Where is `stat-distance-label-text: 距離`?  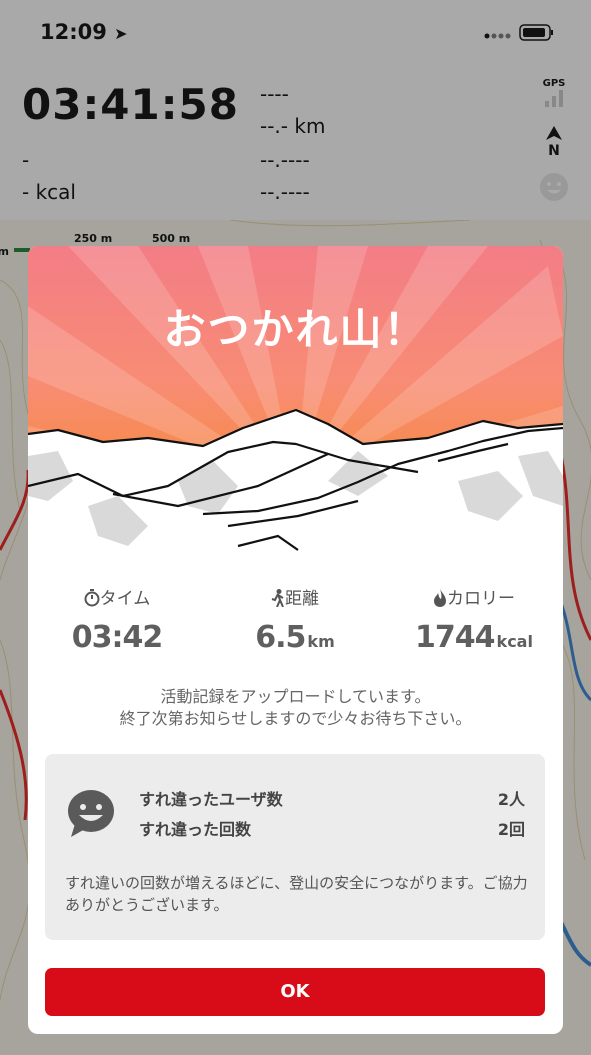 stat-distance-label-text: 距離 is located at coordinates (302, 599).